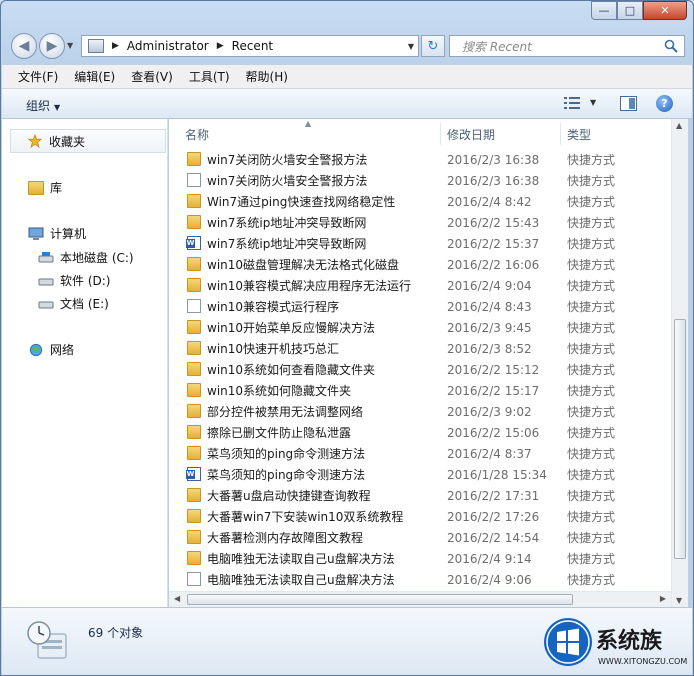  I want to click on column-type: 类型, so click(579, 134).